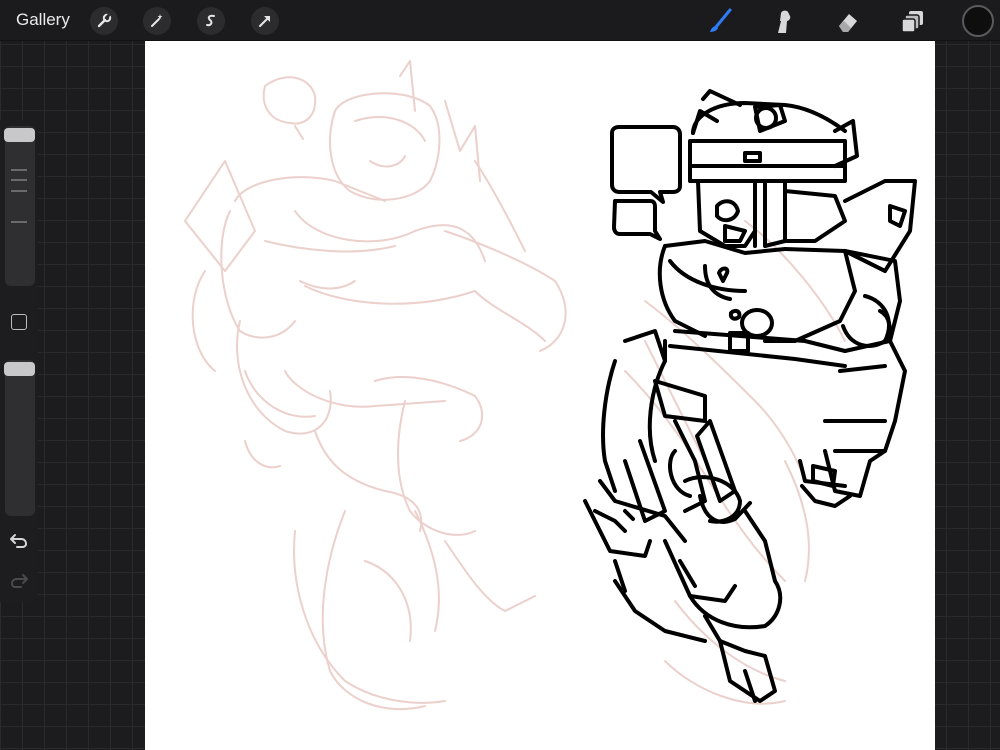  Describe the element at coordinates (20, 438) in the screenshot. I see `brush-opacity-slider` at that location.